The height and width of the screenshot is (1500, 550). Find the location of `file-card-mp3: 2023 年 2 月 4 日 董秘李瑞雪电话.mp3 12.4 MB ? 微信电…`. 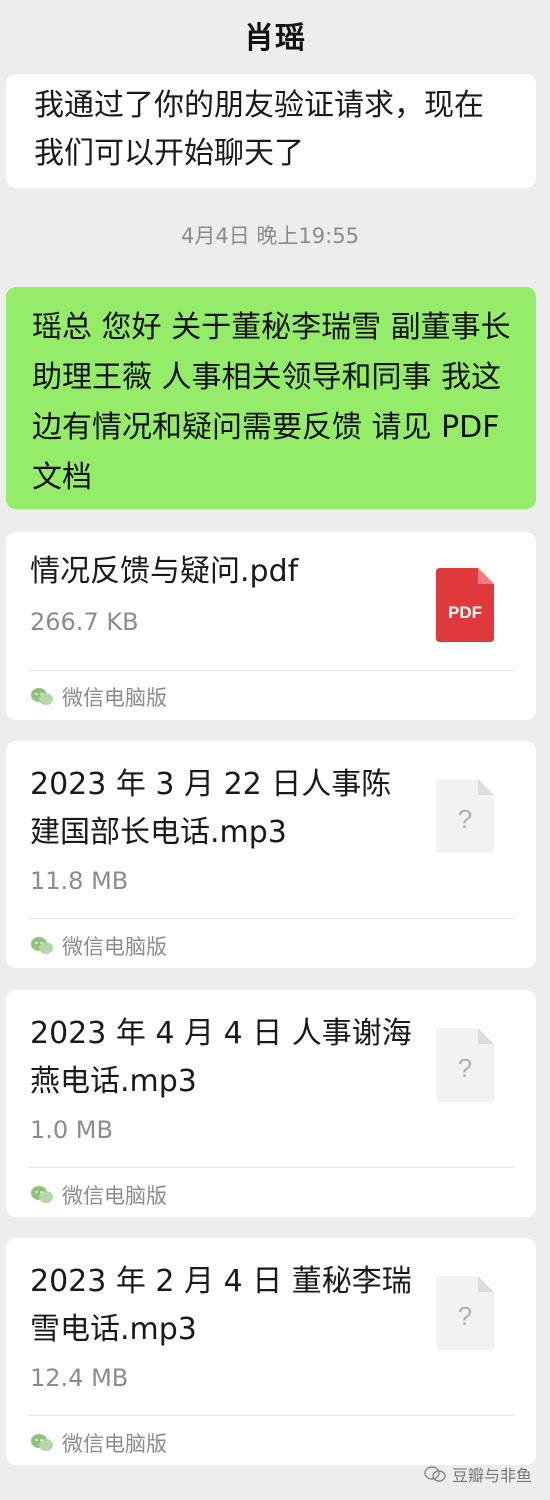

file-card-mp3: 2023 年 2 月 4 日 董秘李瑞雪电话.mp3 12.4 MB ? 微信电… is located at coordinates (271, 1351).